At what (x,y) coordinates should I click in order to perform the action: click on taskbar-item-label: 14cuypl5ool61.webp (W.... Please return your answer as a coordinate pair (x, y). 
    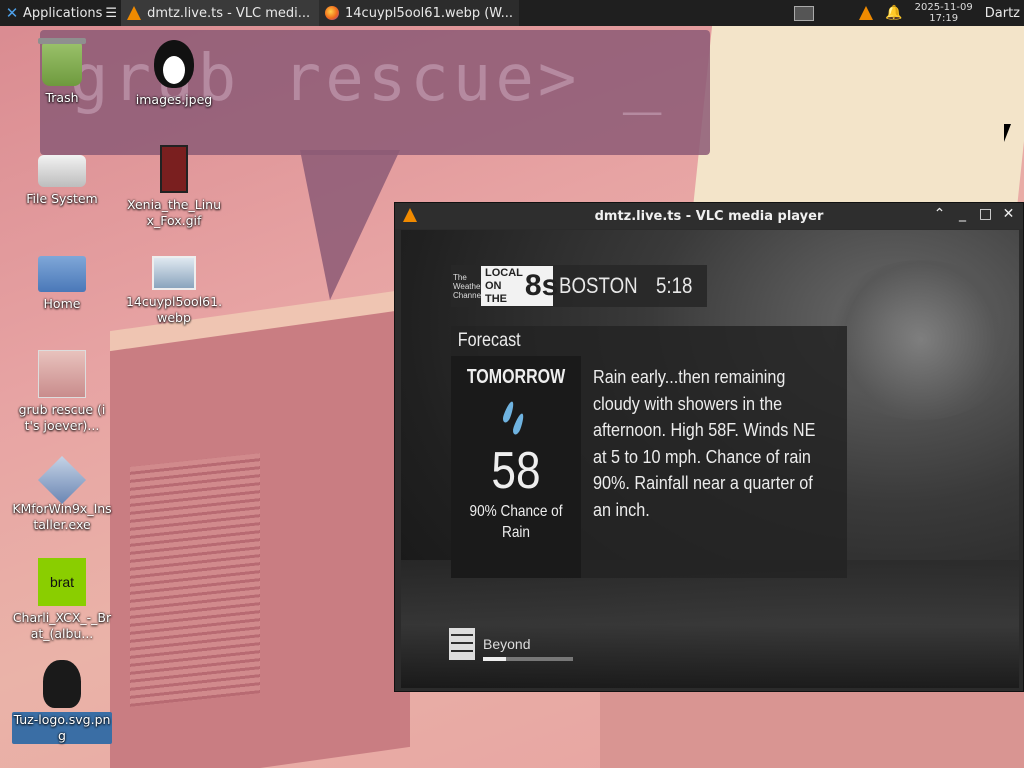
    Looking at the image, I should click on (429, 13).